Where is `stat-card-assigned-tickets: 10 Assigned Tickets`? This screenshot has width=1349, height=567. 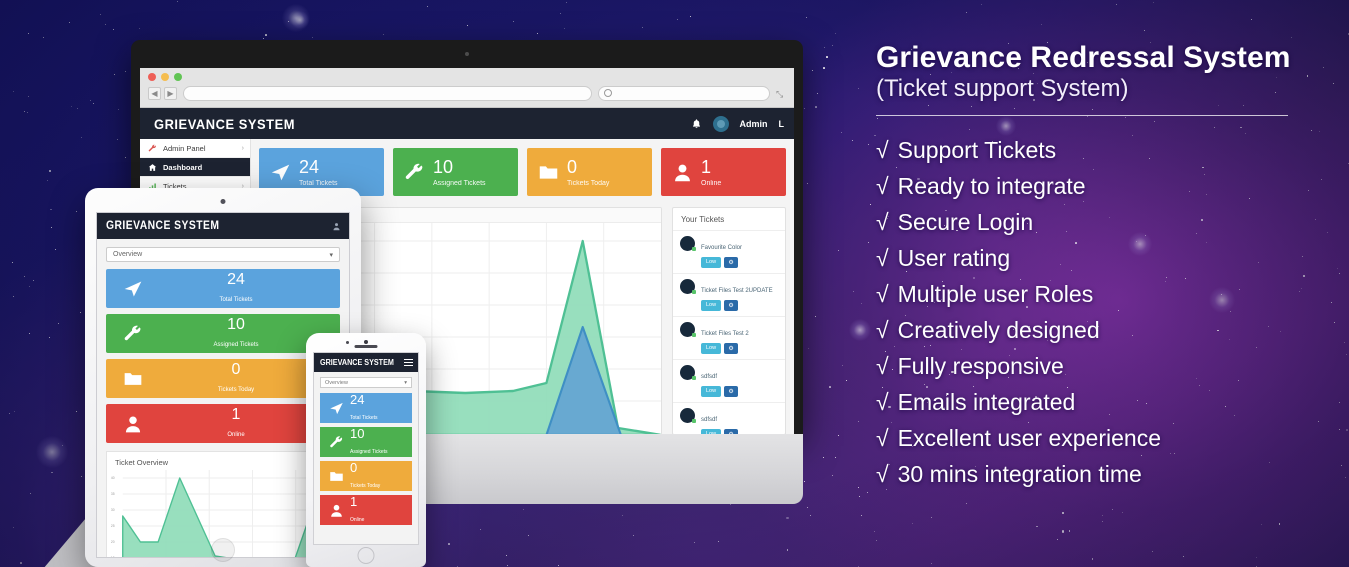 stat-card-assigned-tickets: 10 Assigned Tickets is located at coordinates (455, 172).